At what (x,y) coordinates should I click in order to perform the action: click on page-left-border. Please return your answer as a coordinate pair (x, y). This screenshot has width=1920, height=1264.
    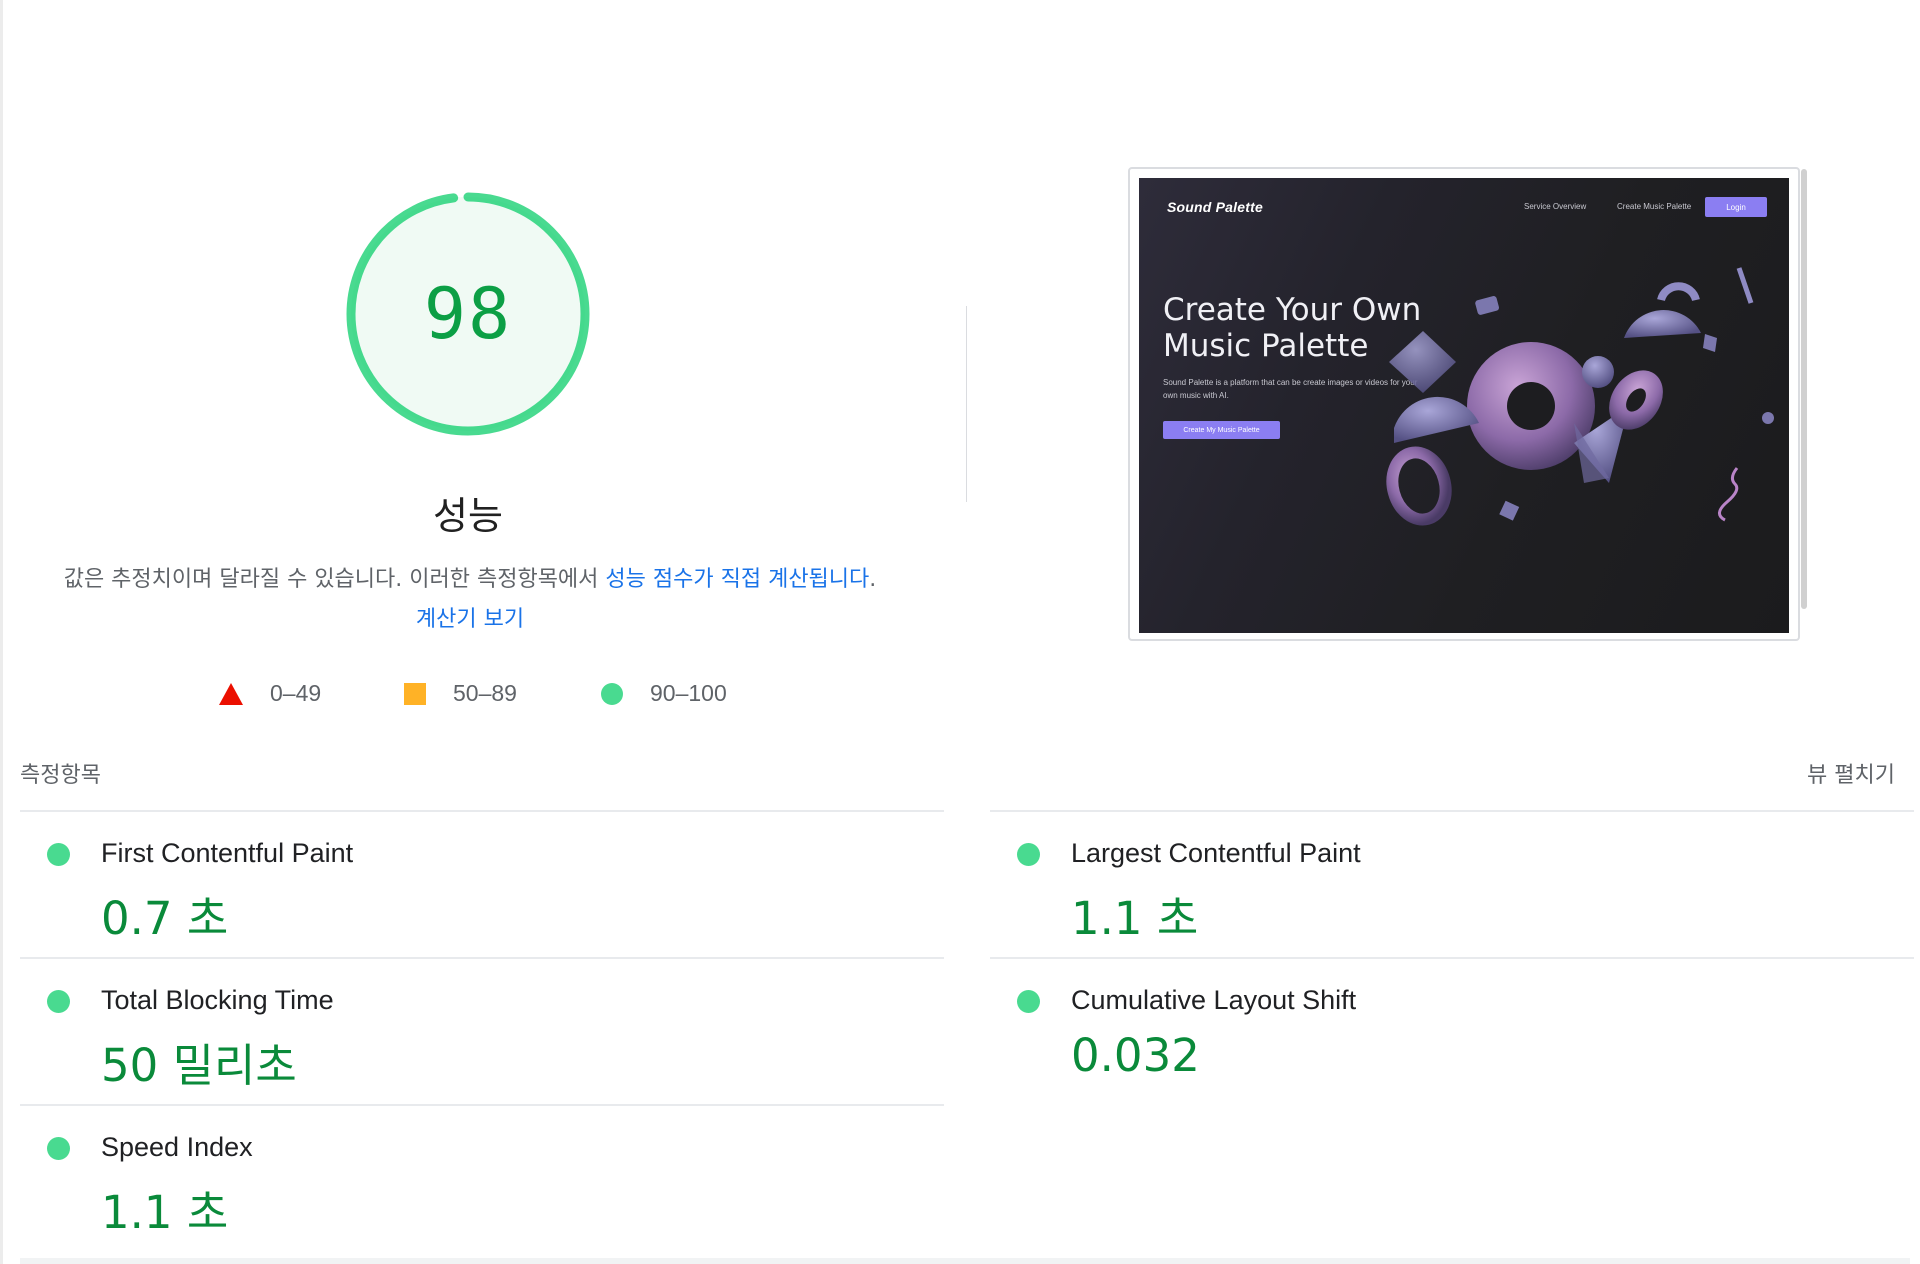
    Looking at the image, I should click on (1, 632).